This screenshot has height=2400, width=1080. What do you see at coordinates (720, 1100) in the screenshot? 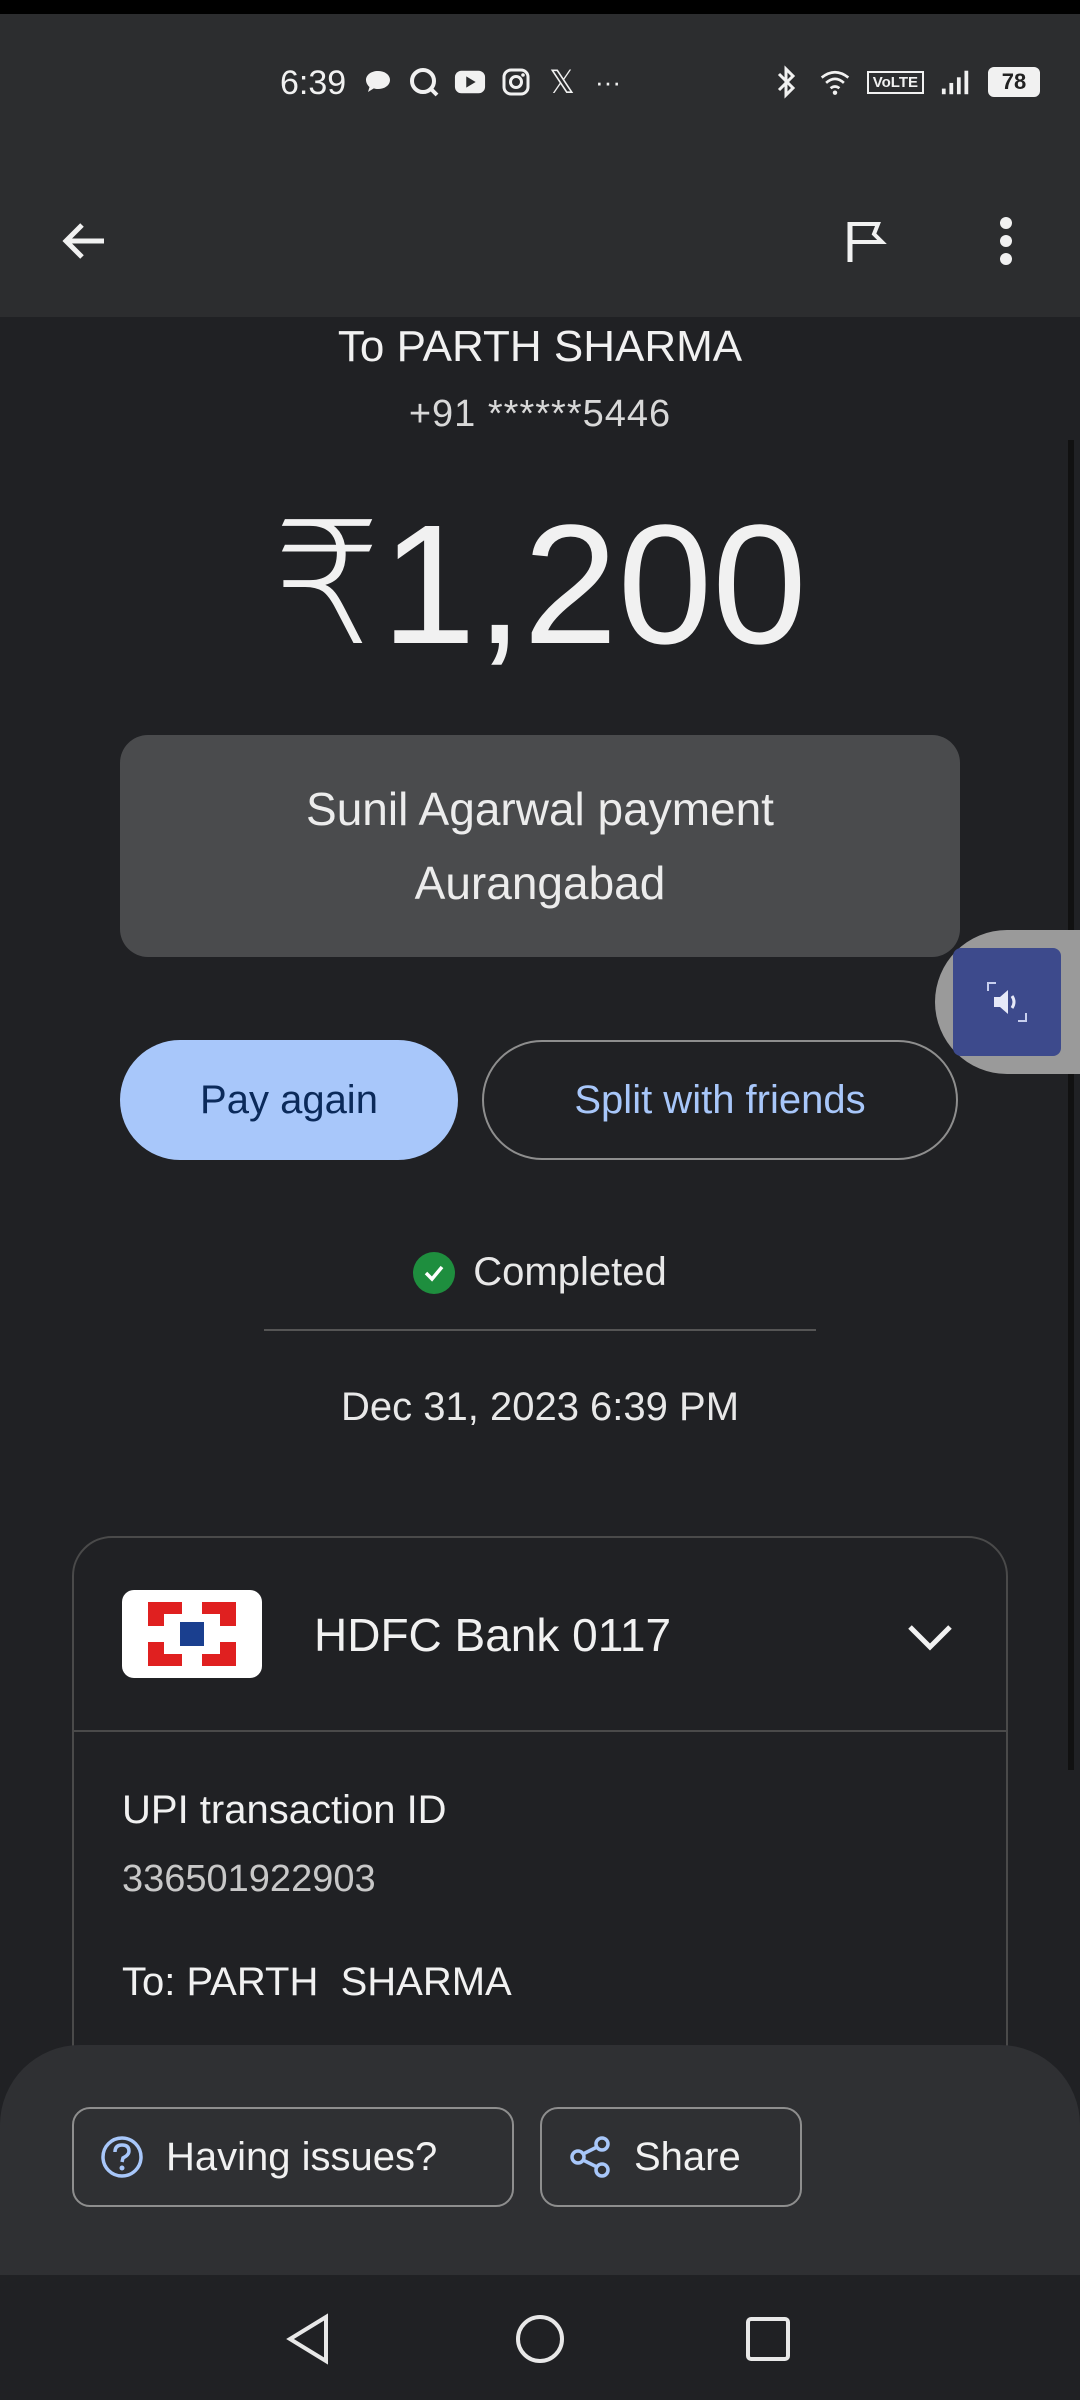
I see `split-with-friends-button: Split with friends` at bounding box center [720, 1100].